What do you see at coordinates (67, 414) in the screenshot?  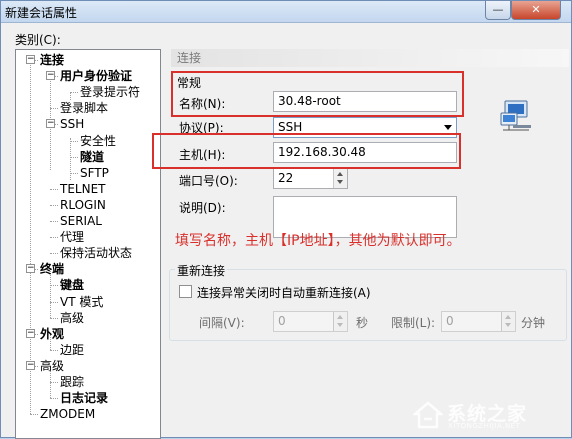 I see `tree-item: ZMODEM` at bounding box center [67, 414].